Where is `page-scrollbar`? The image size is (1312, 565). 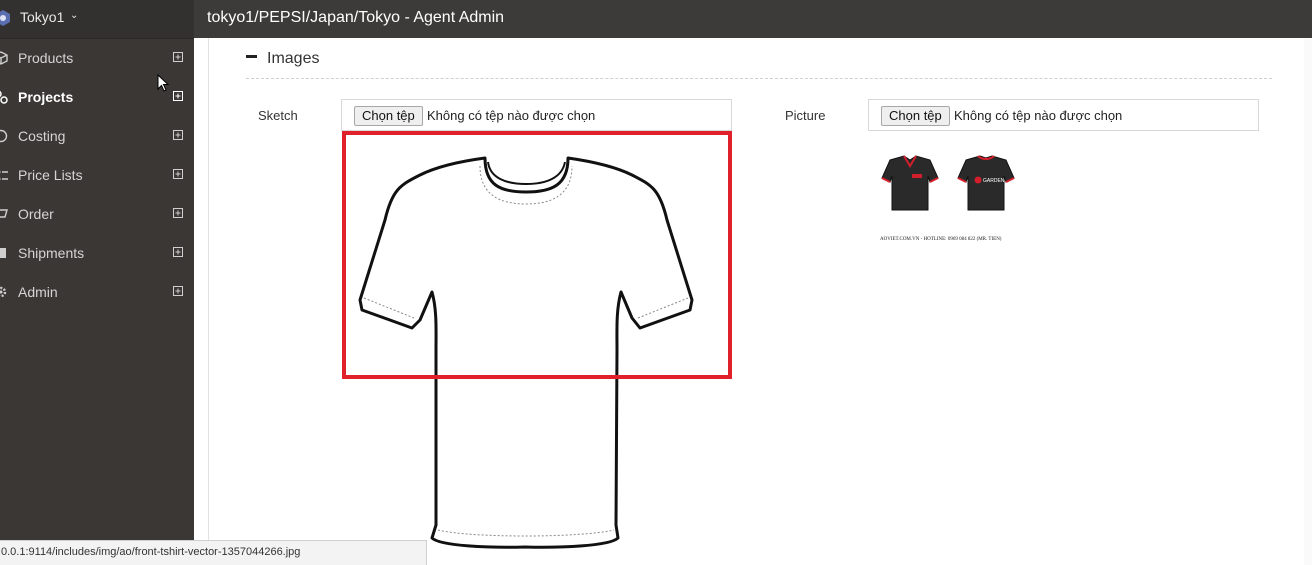
page-scrollbar is located at coordinates (1308, 301).